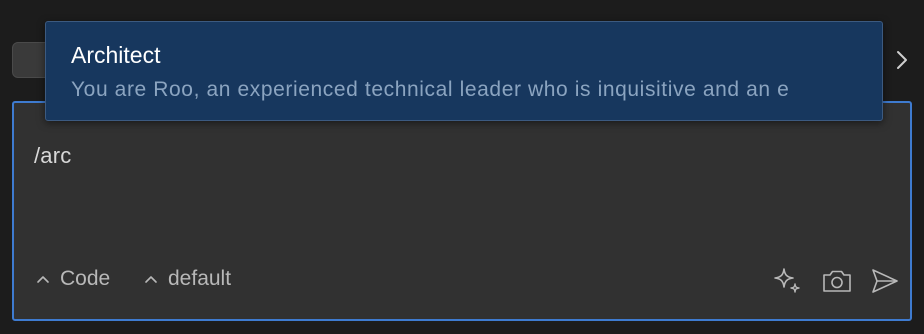  Describe the element at coordinates (787, 281) in the screenshot. I see `sparkle-icon` at that location.